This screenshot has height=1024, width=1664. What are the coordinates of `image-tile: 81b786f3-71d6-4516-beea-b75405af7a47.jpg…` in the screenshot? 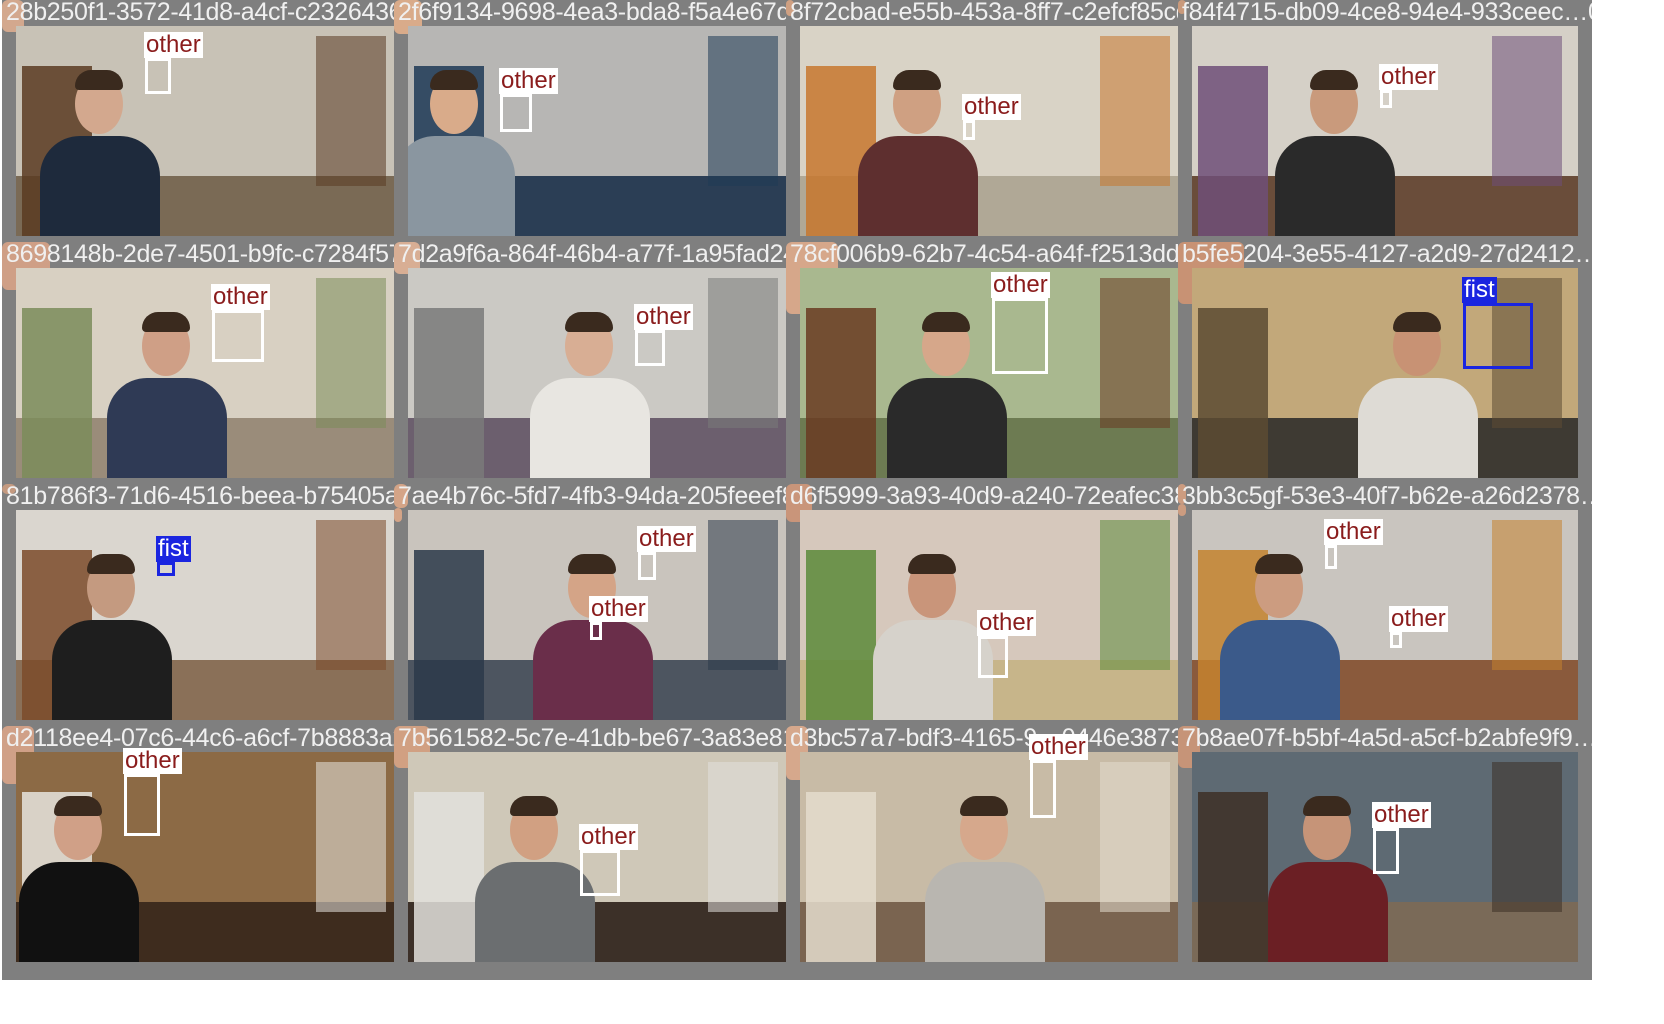 It's located at (209, 611).